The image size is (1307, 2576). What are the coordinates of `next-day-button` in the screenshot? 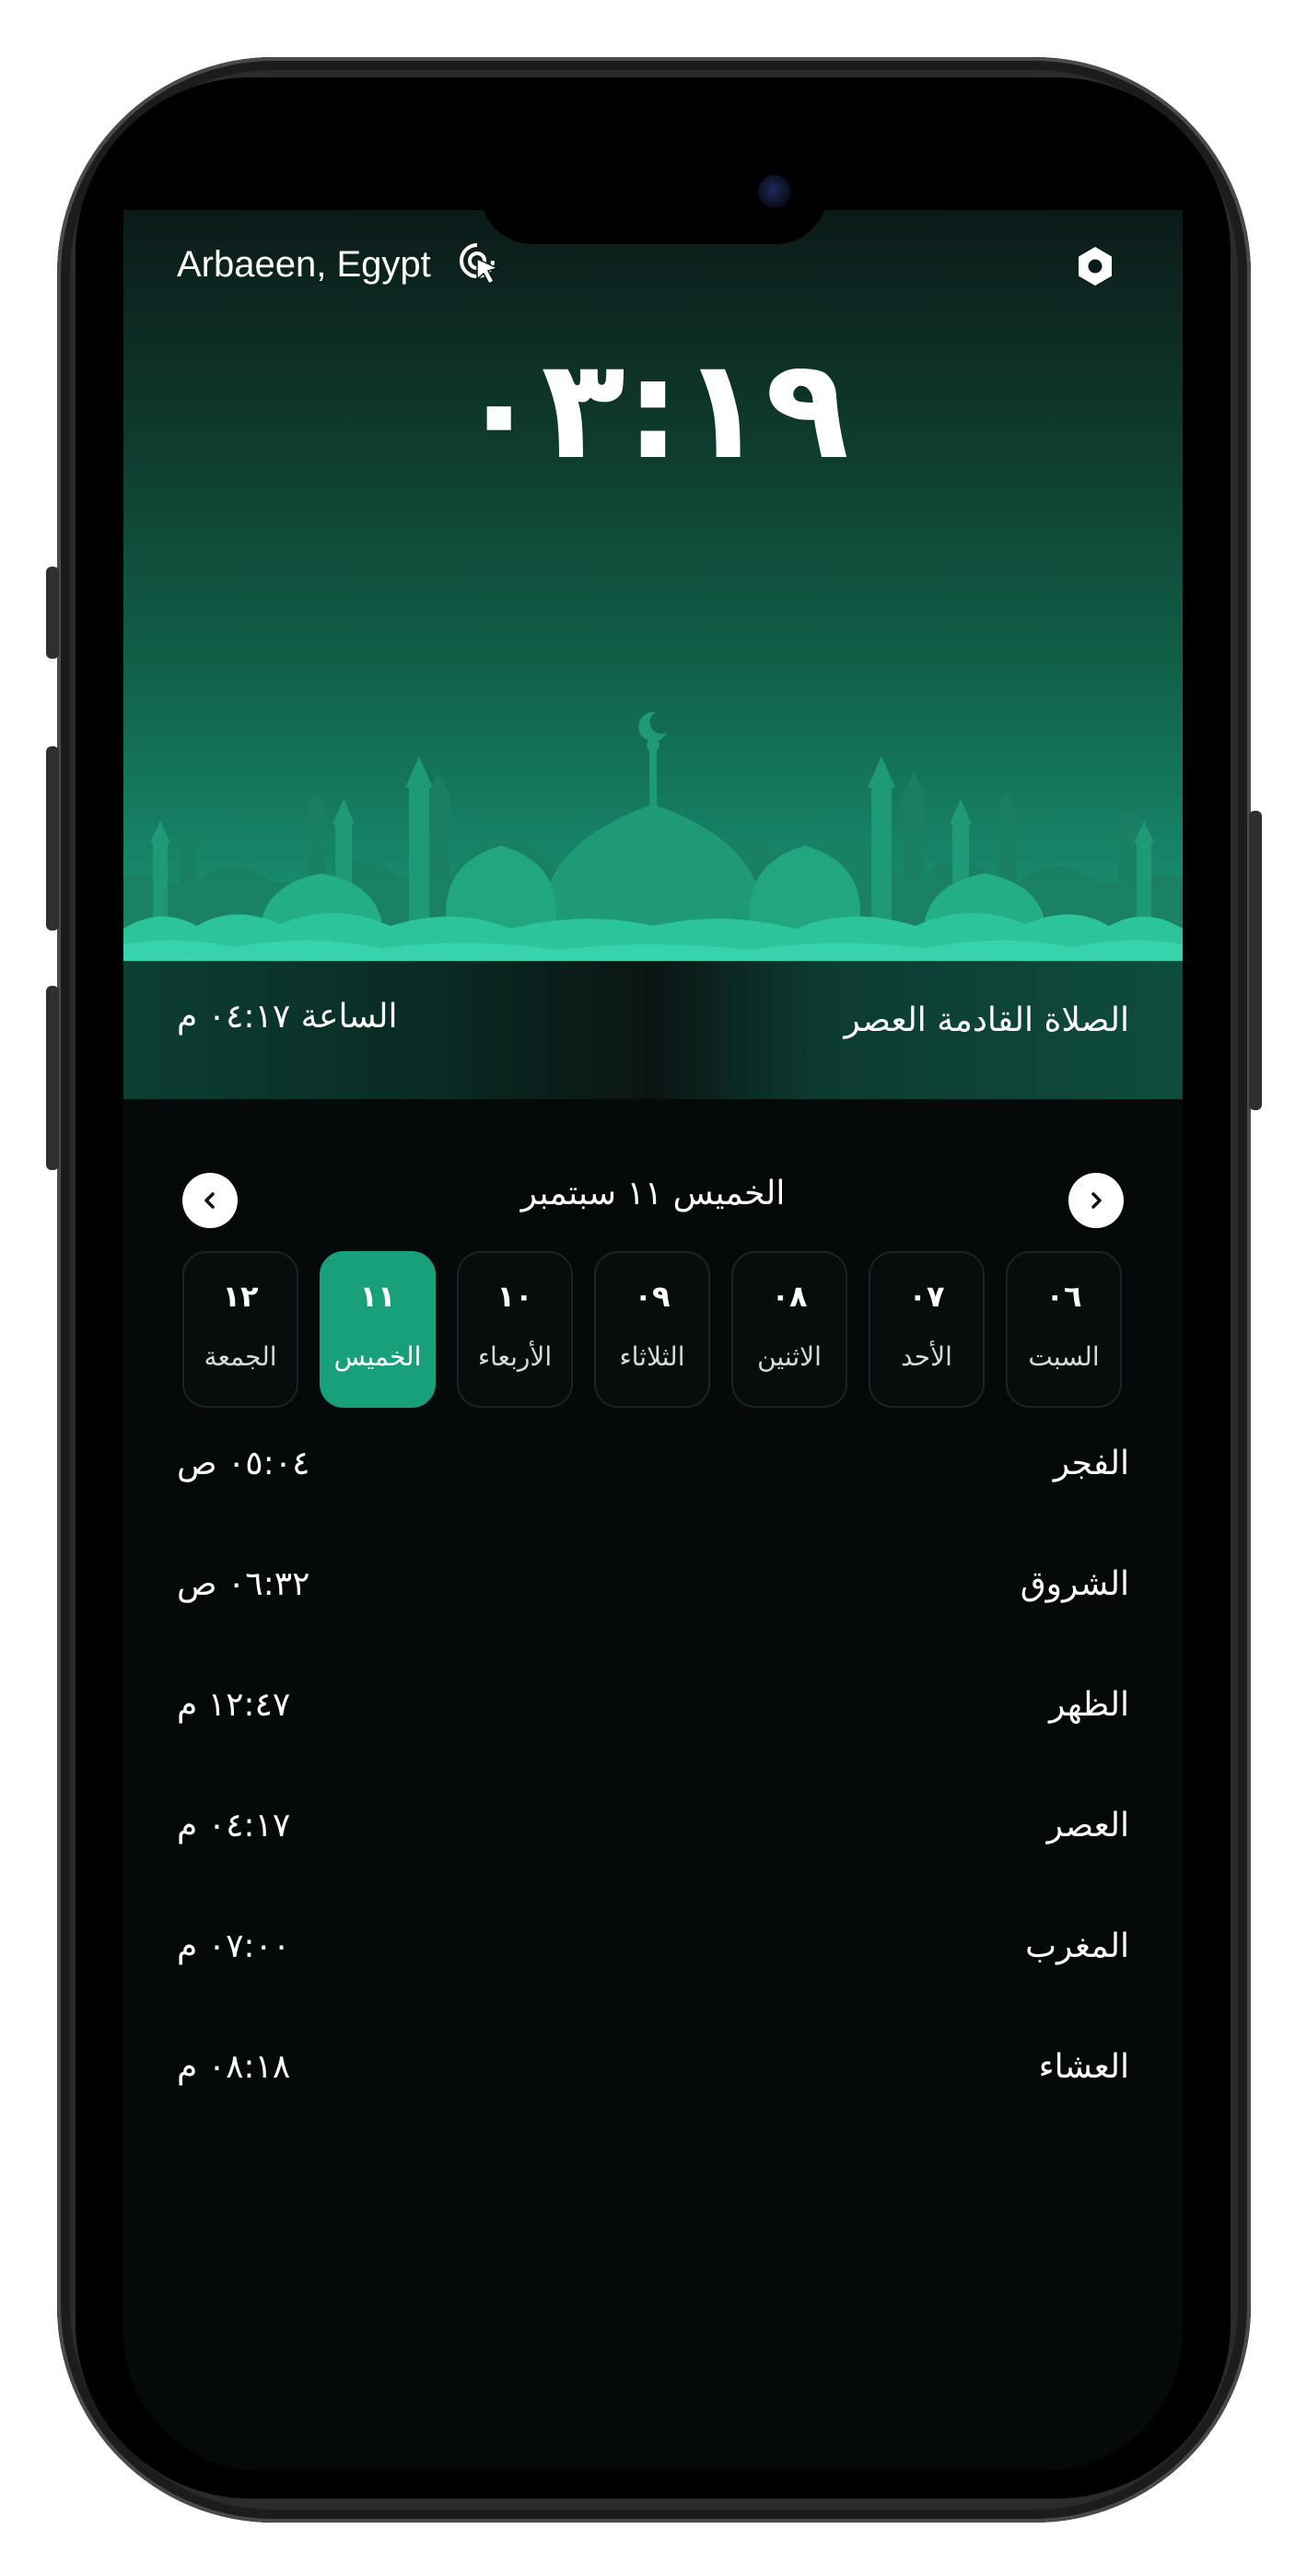 It's located at (1096, 1200).